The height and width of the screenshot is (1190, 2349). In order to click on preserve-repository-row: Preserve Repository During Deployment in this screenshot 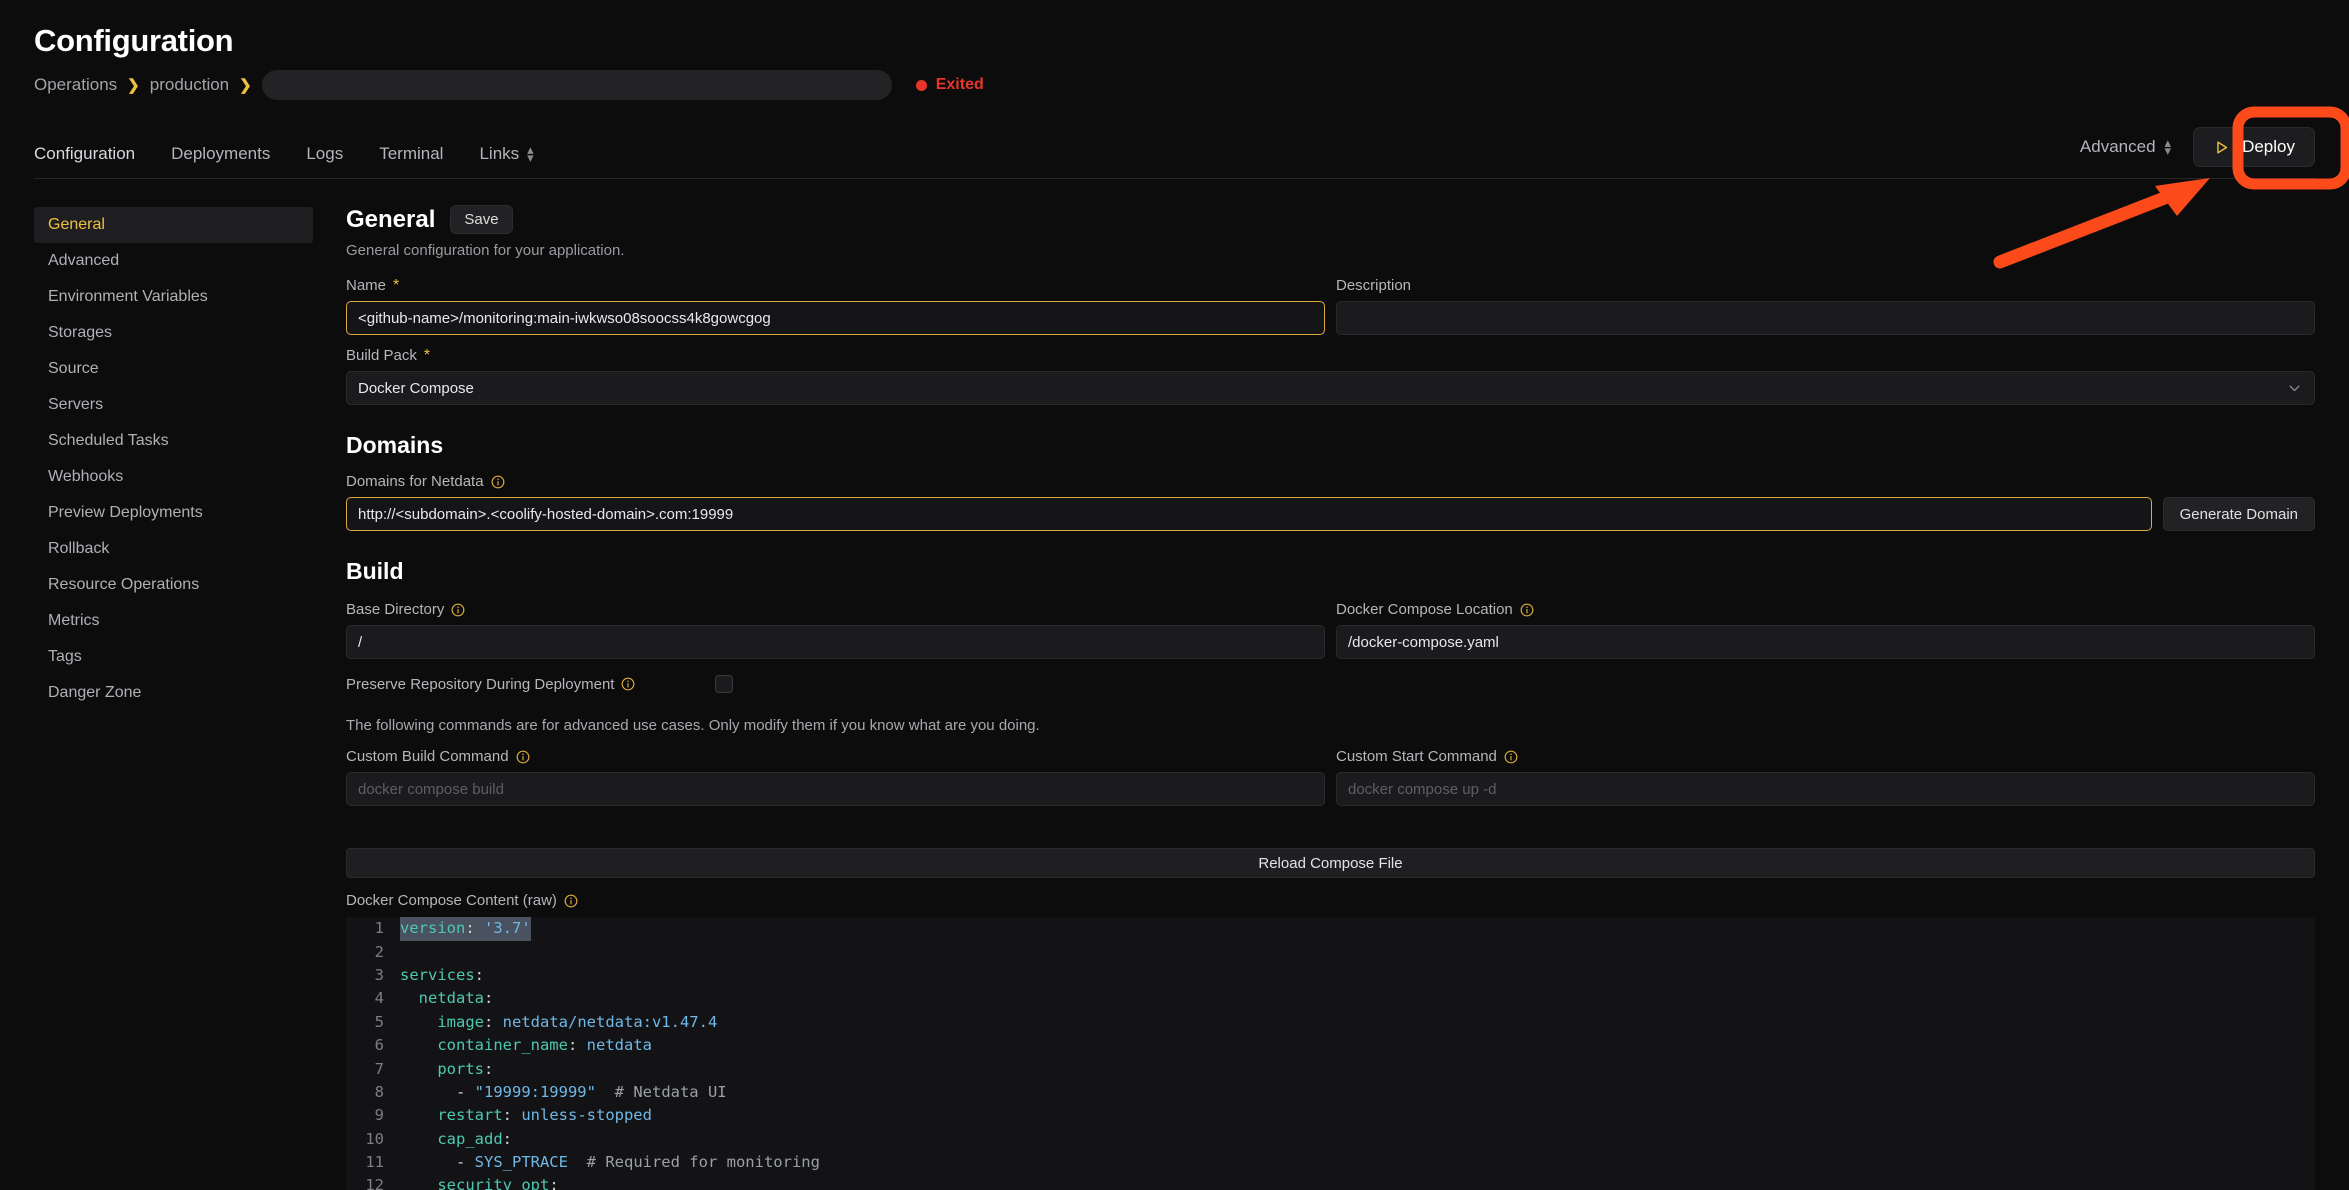, I will do `click(1330, 684)`.